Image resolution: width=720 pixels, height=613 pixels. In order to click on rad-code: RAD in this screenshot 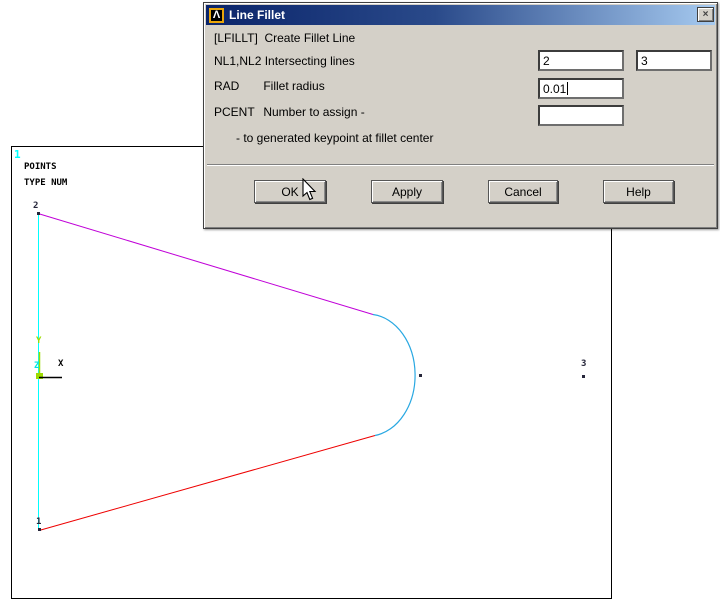, I will do `click(227, 86)`.